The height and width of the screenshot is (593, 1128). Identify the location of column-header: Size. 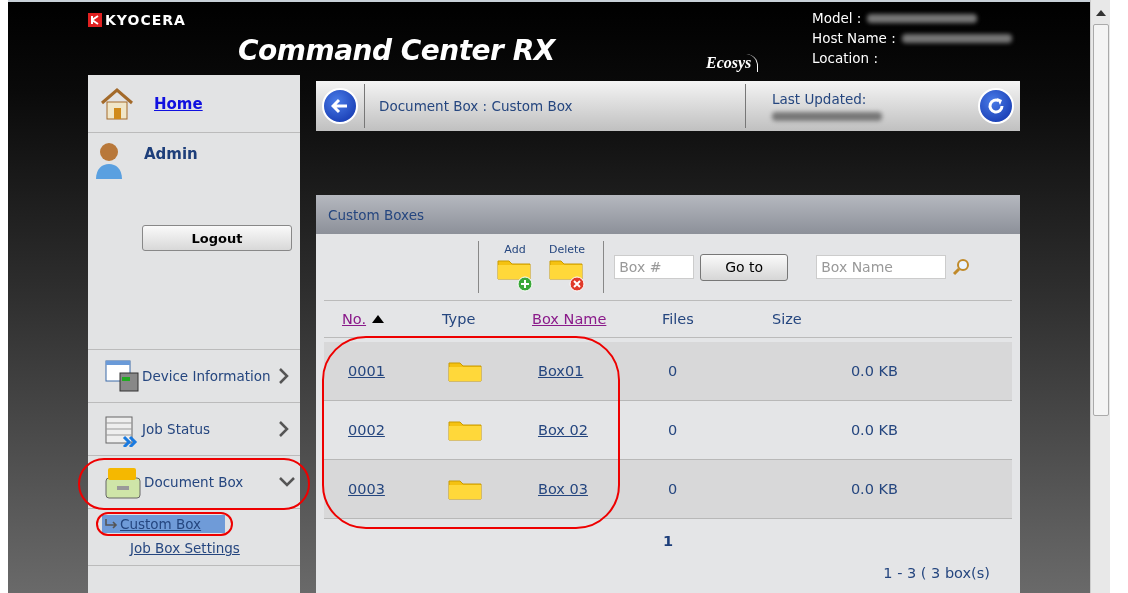
(787, 319).